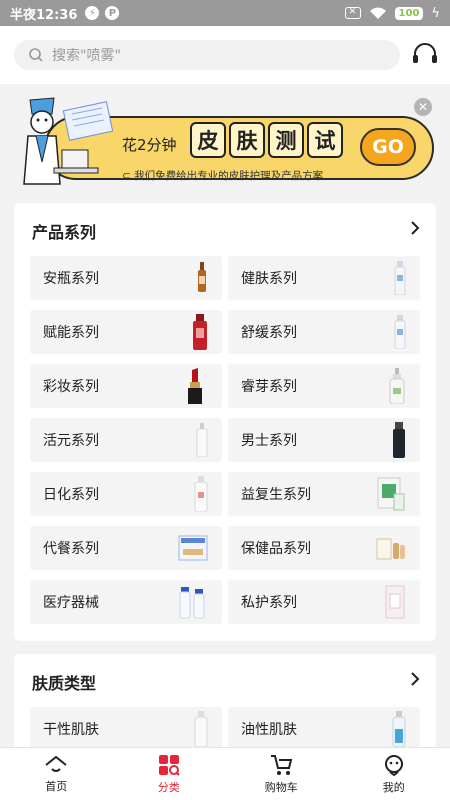 The image size is (450, 800). What do you see at coordinates (397, 386) in the screenshot?
I see `pump-bottle-icon` at bounding box center [397, 386].